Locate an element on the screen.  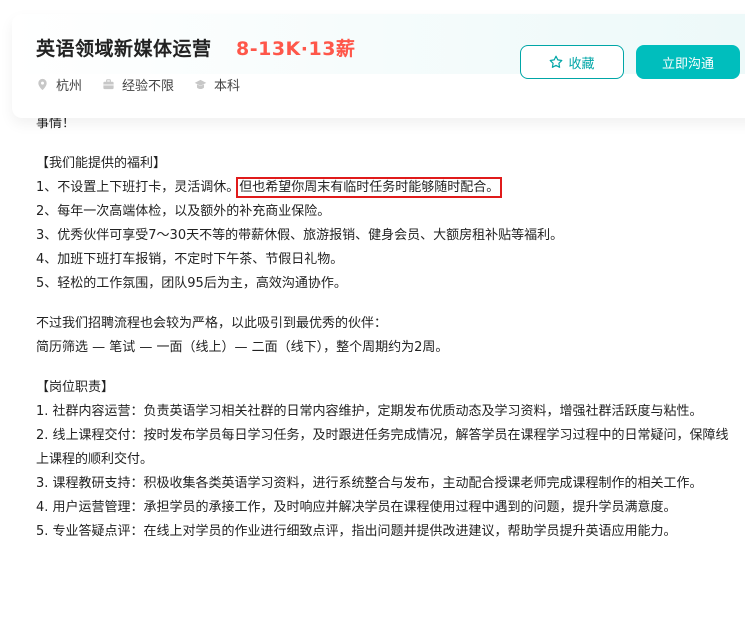
chat-label: 立即沟通 is located at coordinates (687, 64).